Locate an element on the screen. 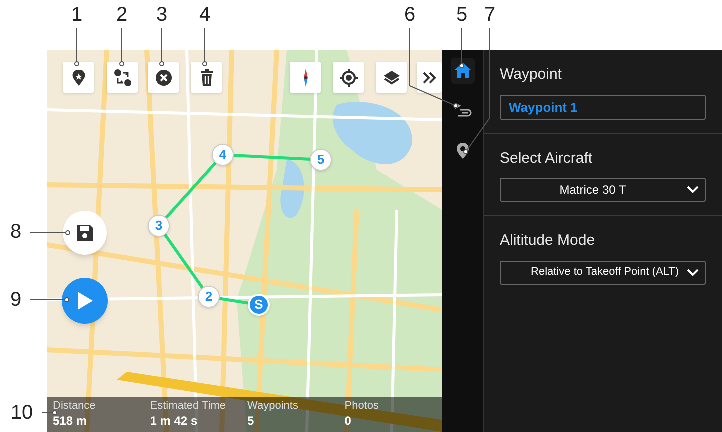 Image resolution: width=722 pixels, height=432 pixels. layers-button is located at coordinates (391, 77).